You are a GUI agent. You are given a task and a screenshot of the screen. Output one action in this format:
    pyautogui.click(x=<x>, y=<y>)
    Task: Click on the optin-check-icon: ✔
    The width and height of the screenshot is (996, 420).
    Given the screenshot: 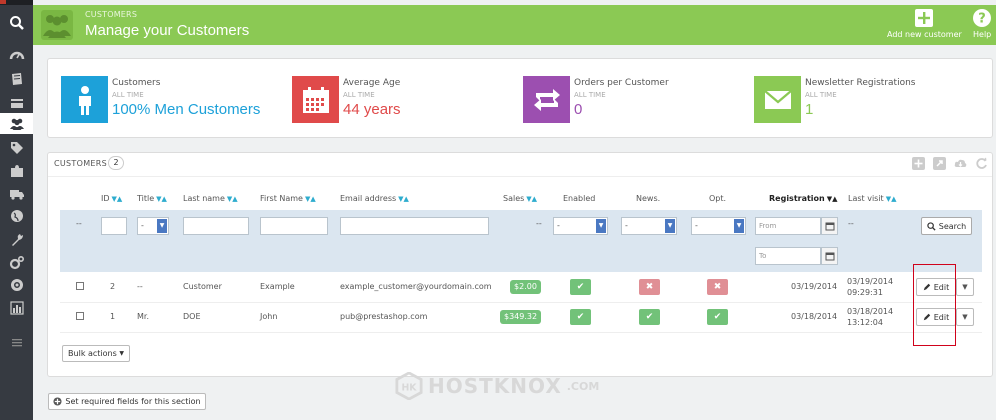 What is the action you would take?
    pyautogui.click(x=717, y=317)
    